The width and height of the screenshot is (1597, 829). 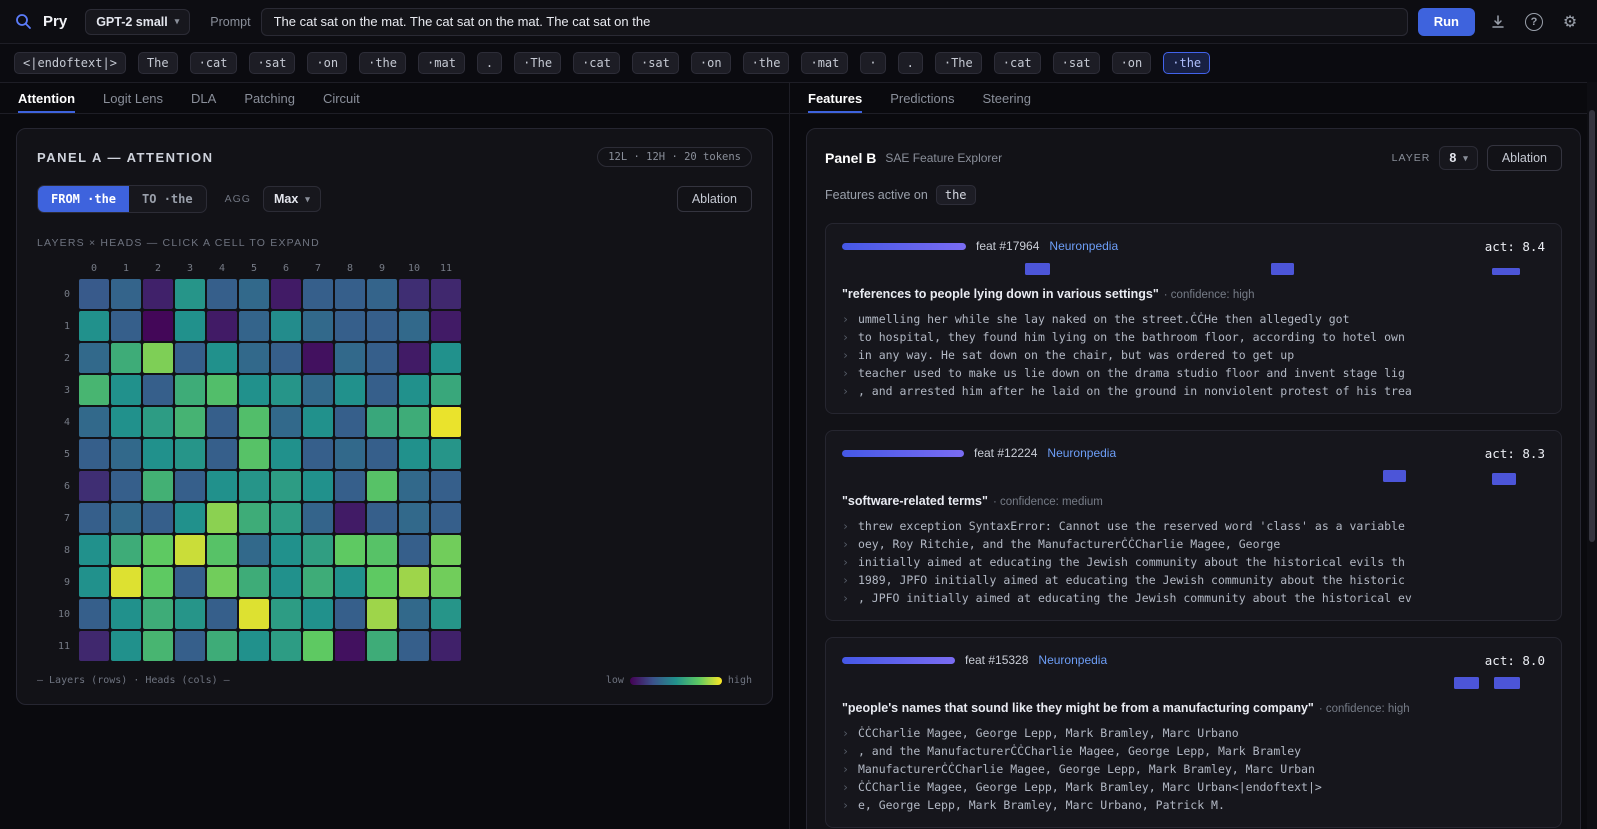 I want to click on token-chip: ·, so click(x=873, y=63).